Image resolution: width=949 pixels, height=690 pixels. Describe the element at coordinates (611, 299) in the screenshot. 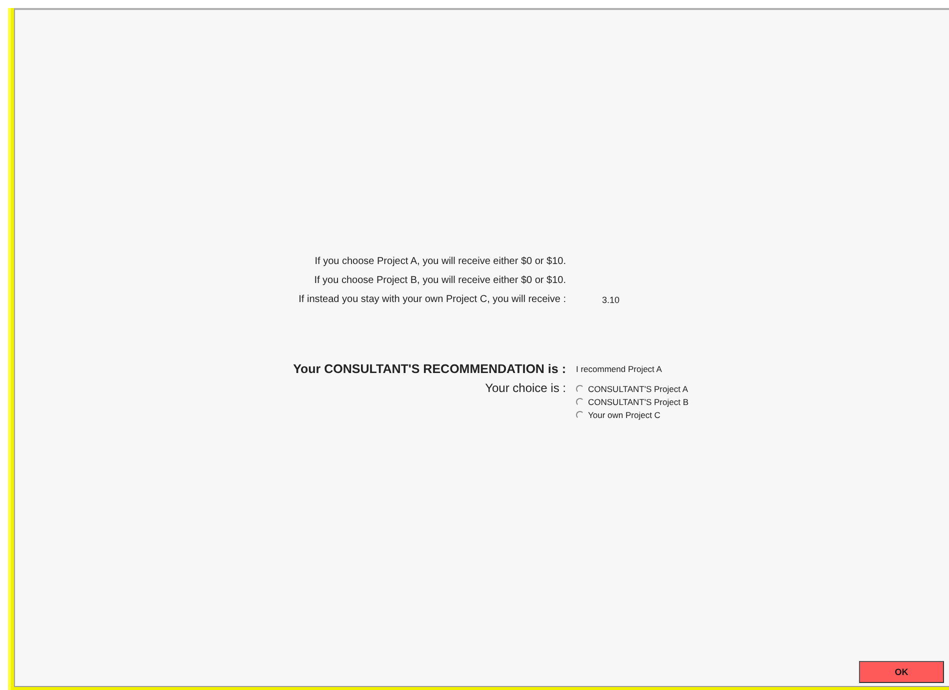

I see `payoff-value: 3.10` at that location.